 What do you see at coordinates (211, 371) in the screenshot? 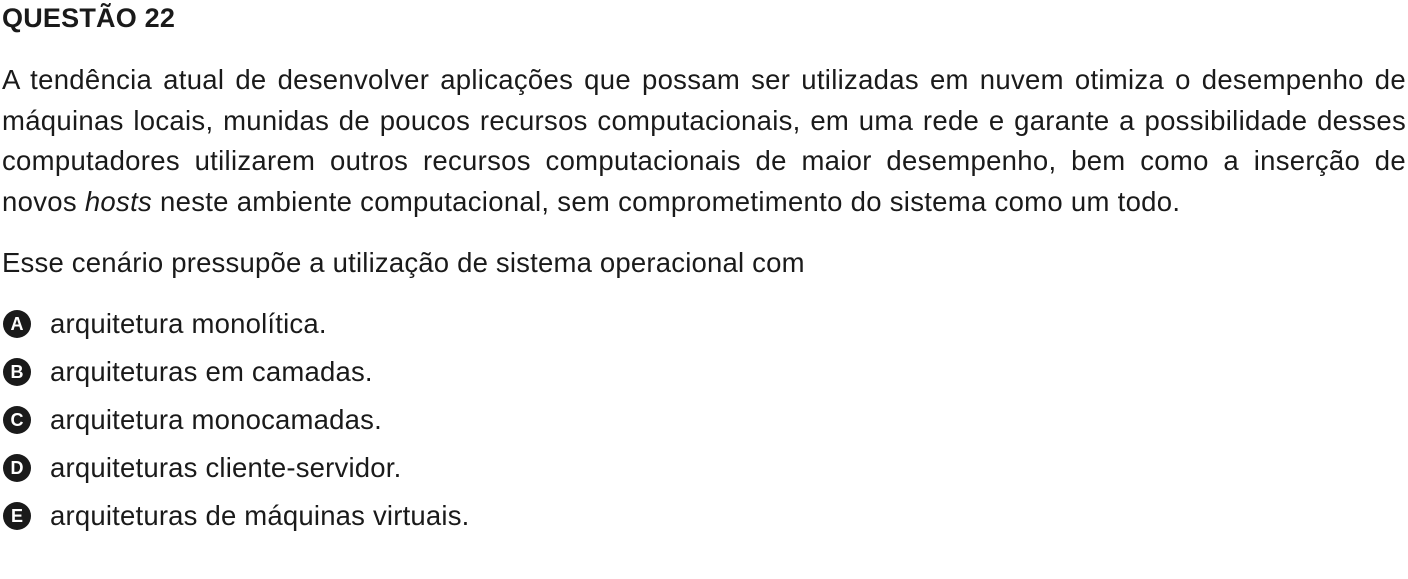
I see `option-b-text: arquiteturas em camadas.` at bounding box center [211, 371].